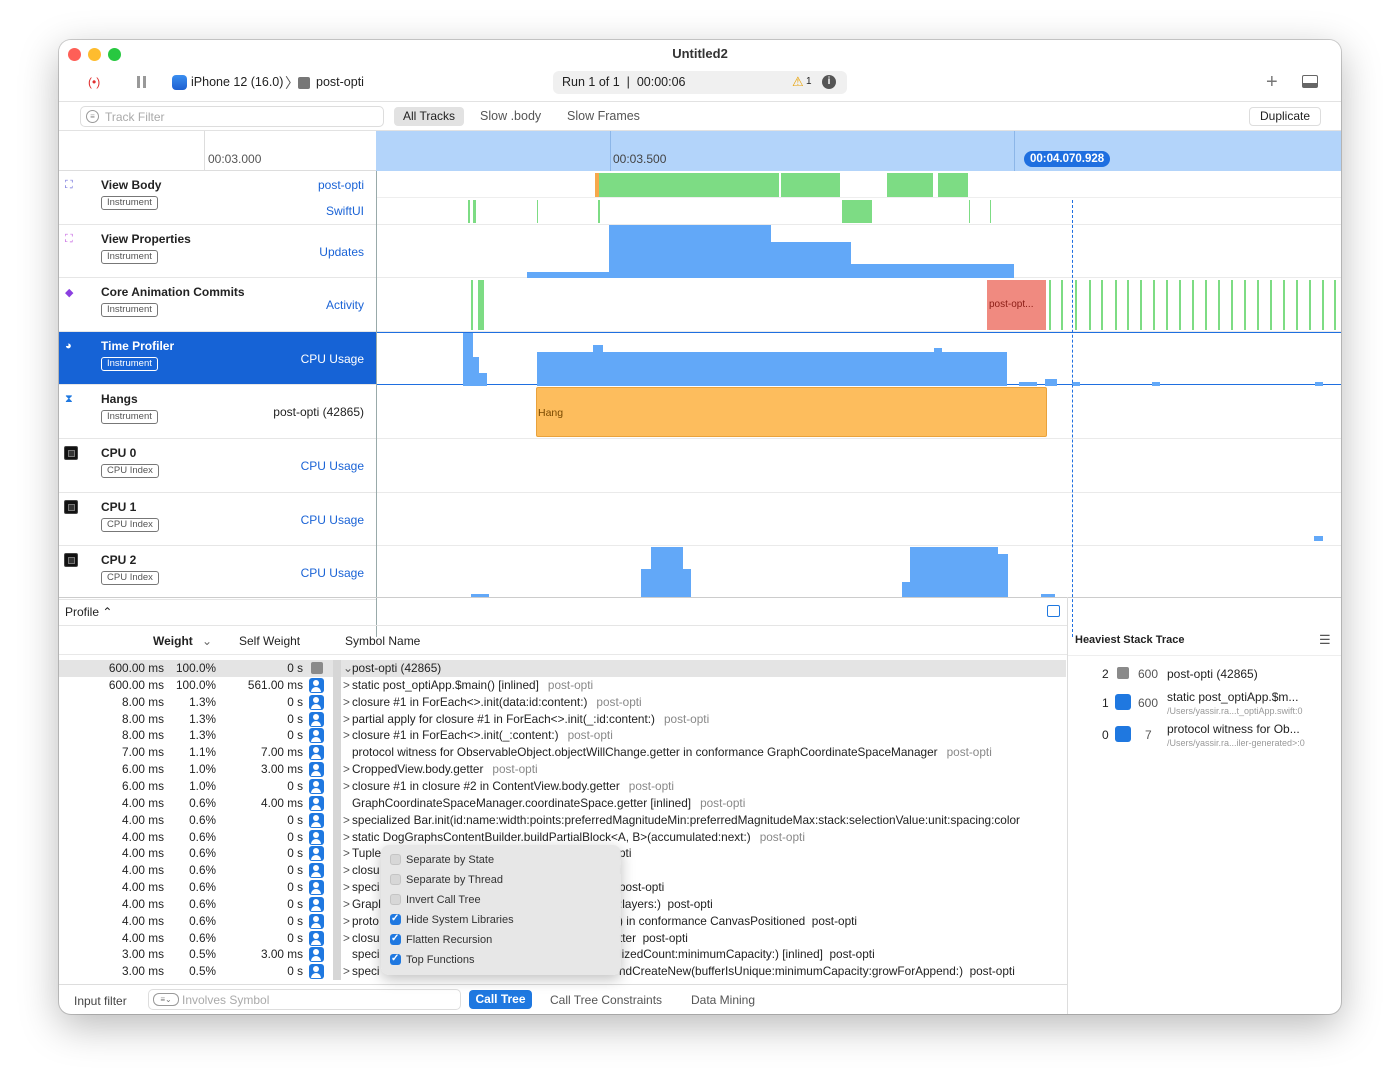 This screenshot has height=1092, width=1400. What do you see at coordinates (348, 668) in the screenshot?
I see `disclosure-chevron-icon: ⌄` at bounding box center [348, 668].